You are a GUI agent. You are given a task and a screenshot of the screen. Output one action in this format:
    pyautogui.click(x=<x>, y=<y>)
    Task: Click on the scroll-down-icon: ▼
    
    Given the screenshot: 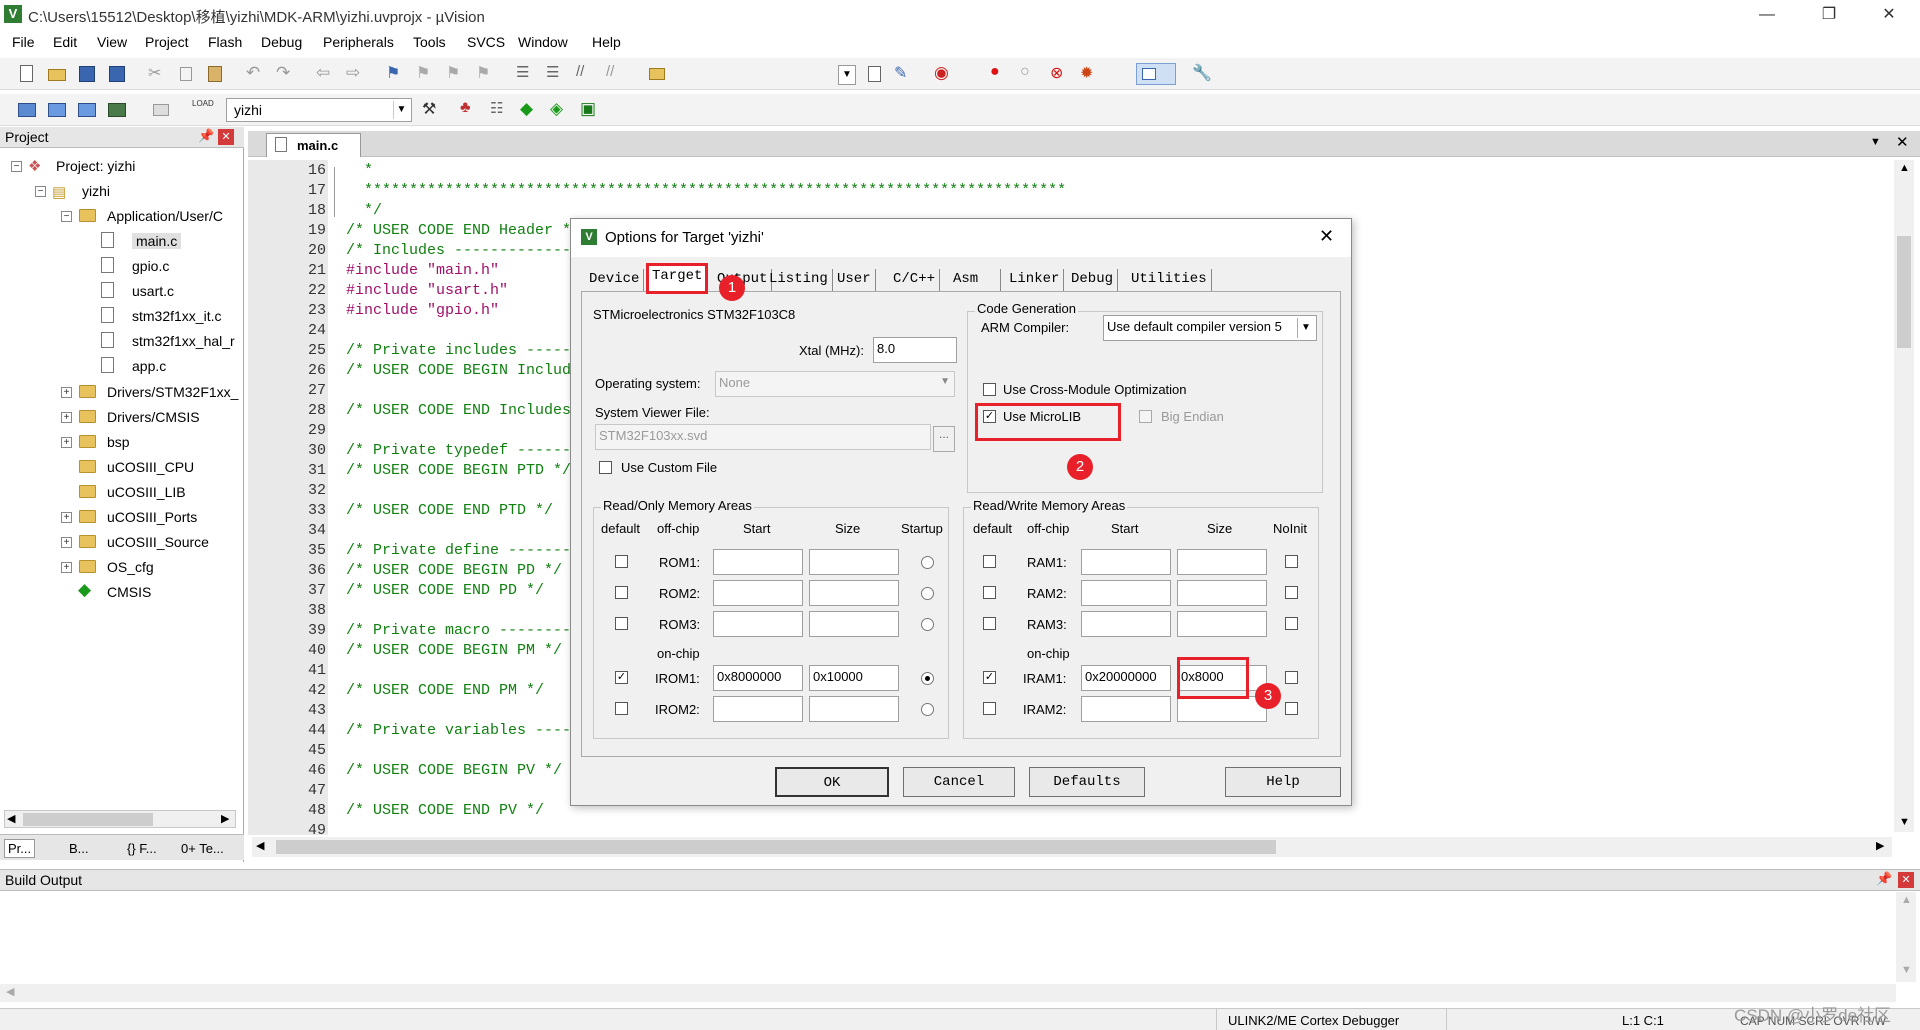 What is the action you would take?
    pyautogui.click(x=1904, y=822)
    